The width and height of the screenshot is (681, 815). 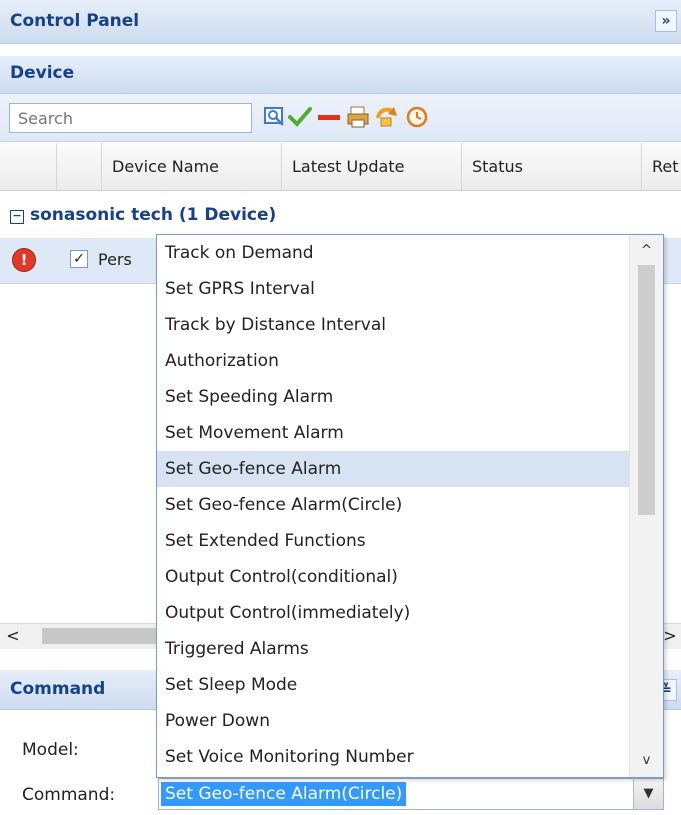 I want to click on dropdown-option: Set Movement Alarm, so click(x=393, y=433).